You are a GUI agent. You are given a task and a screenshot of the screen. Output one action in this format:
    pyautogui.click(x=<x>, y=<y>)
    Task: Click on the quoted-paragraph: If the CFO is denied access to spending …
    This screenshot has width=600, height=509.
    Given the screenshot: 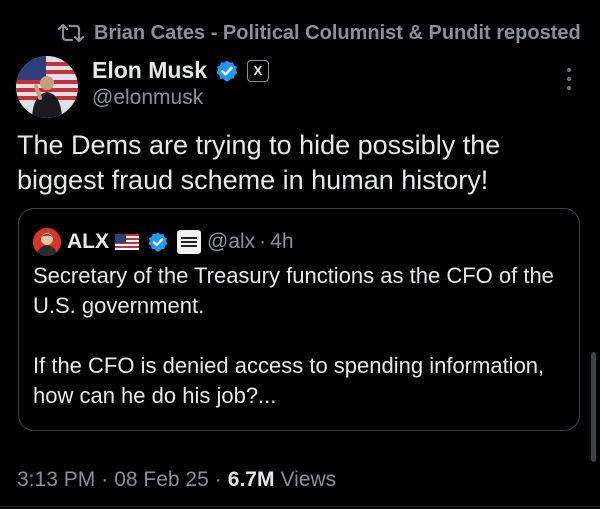 What is the action you would take?
    pyautogui.click(x=289, y=380)
    